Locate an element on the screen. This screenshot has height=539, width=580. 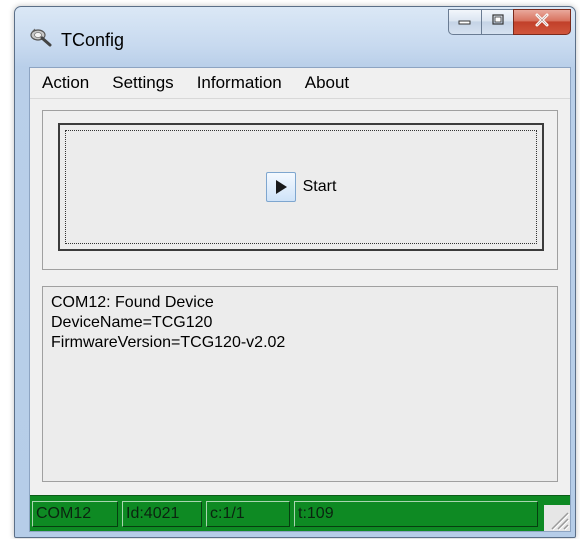
status-port: COM12 is located at coordinates (75, 514).